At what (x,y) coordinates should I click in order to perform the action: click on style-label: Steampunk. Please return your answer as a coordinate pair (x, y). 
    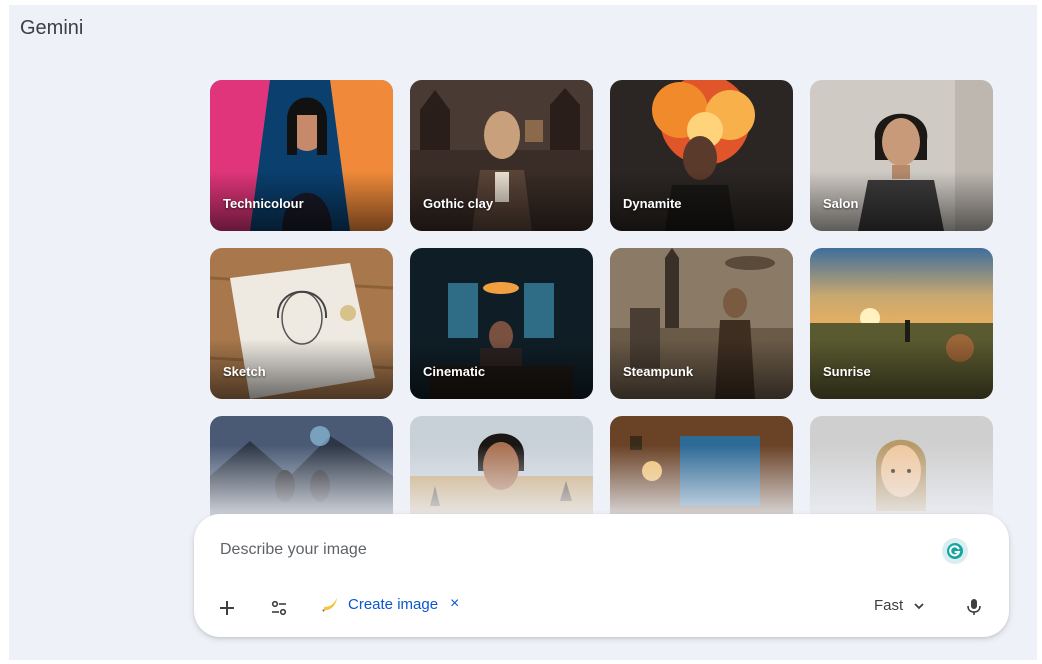
    Looking at the image, I should click on (658, 371).